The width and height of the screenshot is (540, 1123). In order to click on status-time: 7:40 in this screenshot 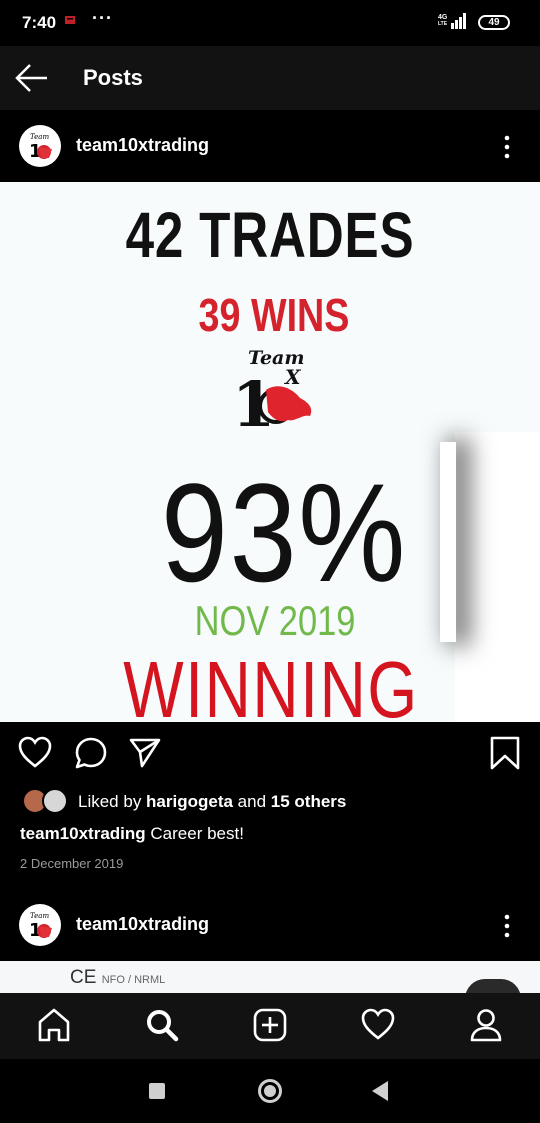, I will do `click(39, 22)`.